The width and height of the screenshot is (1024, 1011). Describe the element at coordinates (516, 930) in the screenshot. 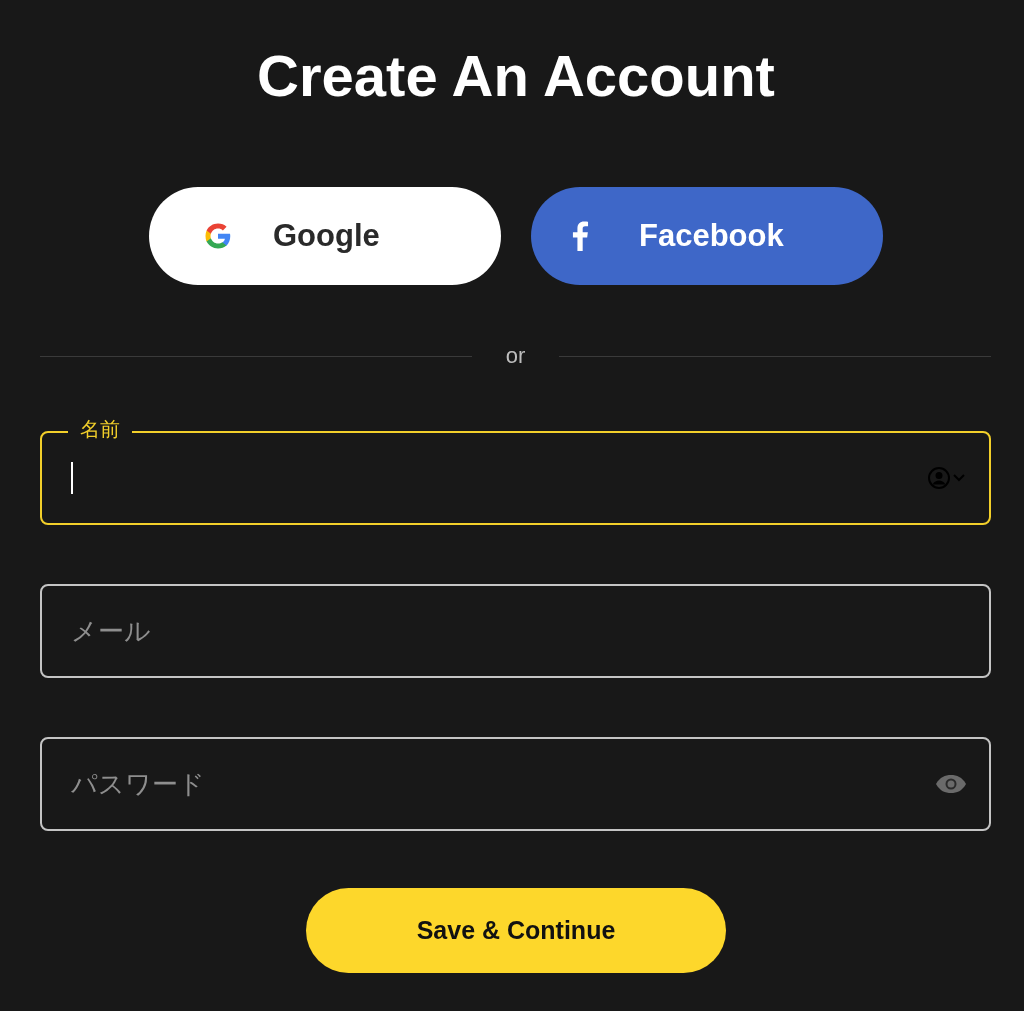

I see `save-continue-button: Save & Continue` at that location.